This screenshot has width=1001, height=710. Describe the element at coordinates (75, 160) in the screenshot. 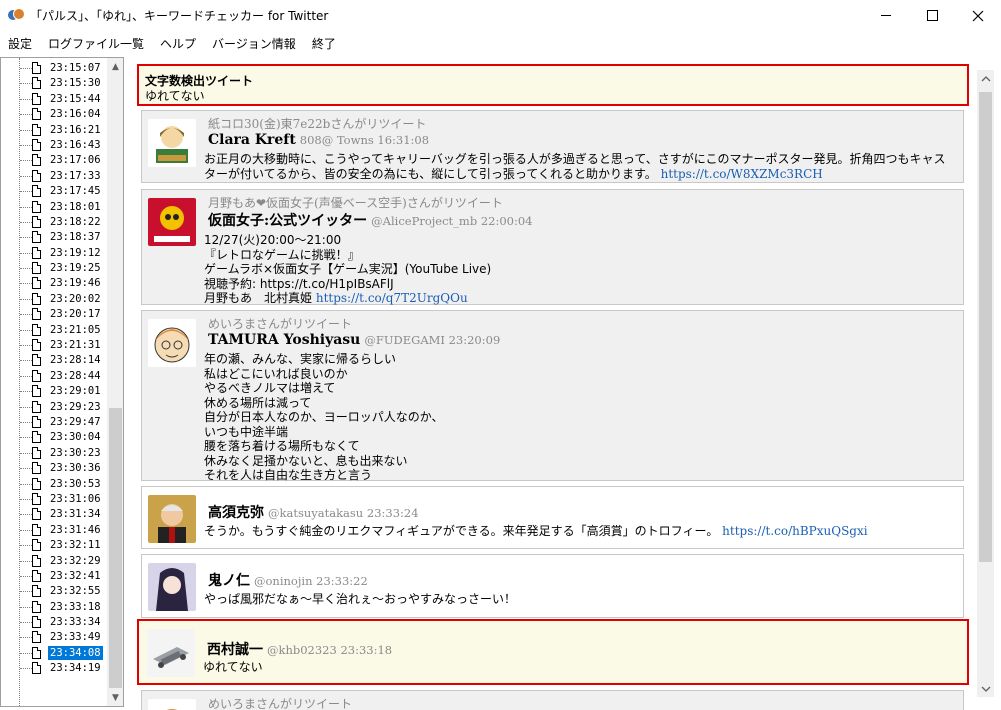

I see `tree-item-label: 23:17:06` at that location.